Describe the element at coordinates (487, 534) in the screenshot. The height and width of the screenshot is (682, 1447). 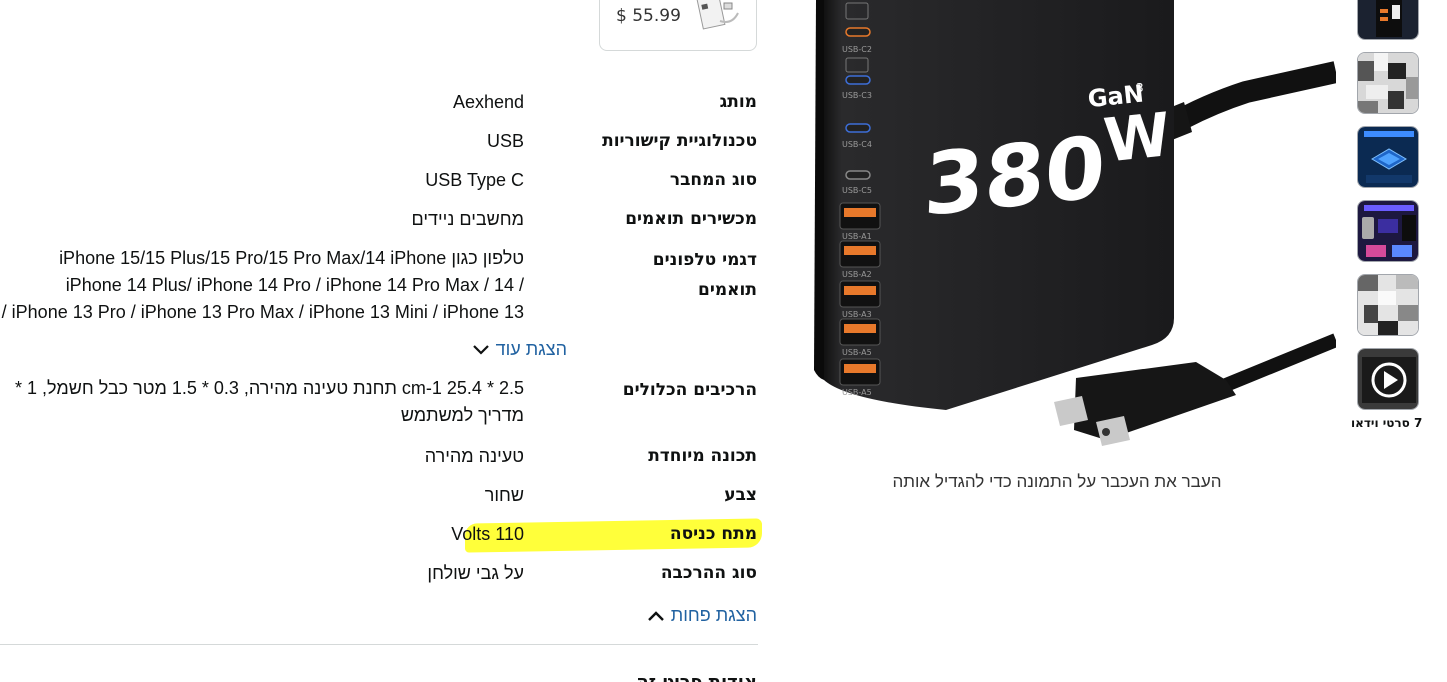
I see `spec-value: 110 Volts` at that location.